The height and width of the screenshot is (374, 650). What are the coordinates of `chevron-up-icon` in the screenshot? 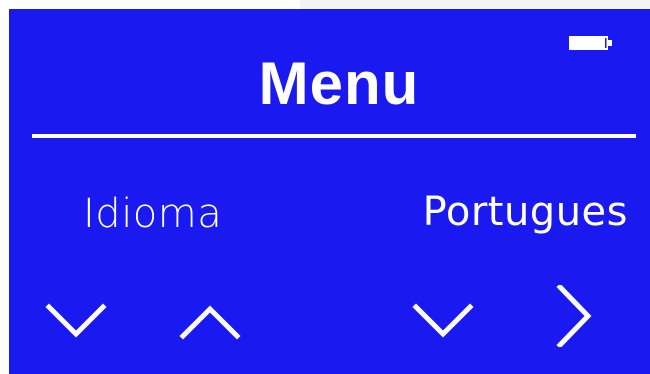 It's located at (210, 323).